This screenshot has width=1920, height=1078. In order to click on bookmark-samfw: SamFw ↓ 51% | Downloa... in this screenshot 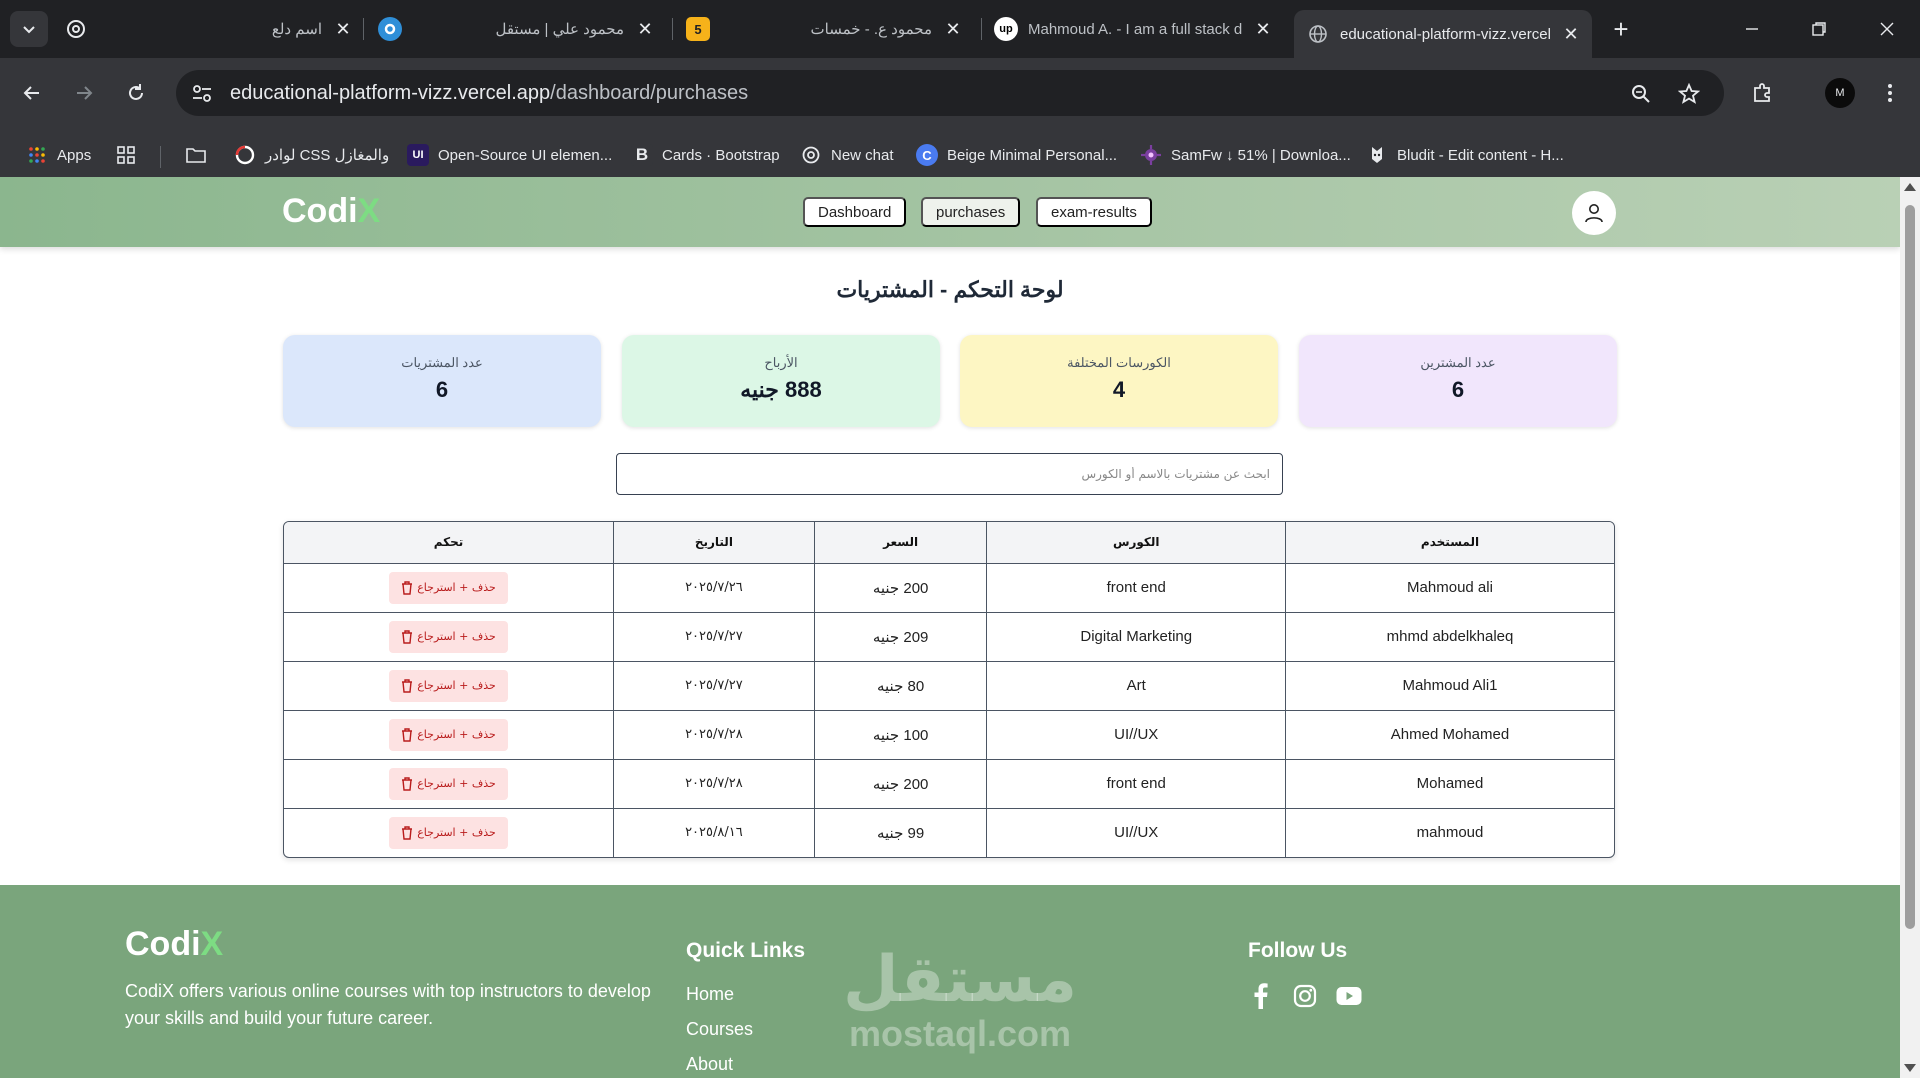, I will do `click(1245, 155)`.